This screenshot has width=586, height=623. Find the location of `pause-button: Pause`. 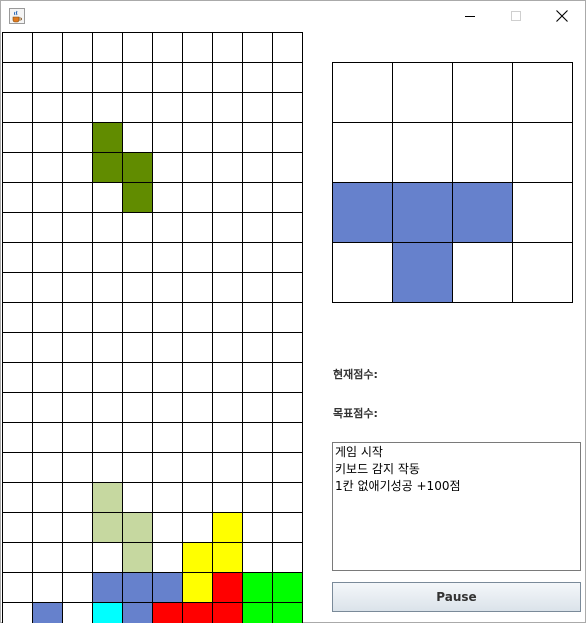

pause-button: Pause is located at coordinates (456, 597).